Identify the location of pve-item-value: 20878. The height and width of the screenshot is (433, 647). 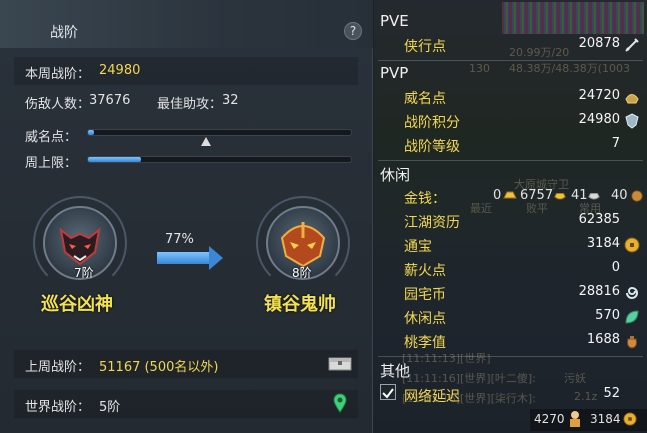
(599, 43).